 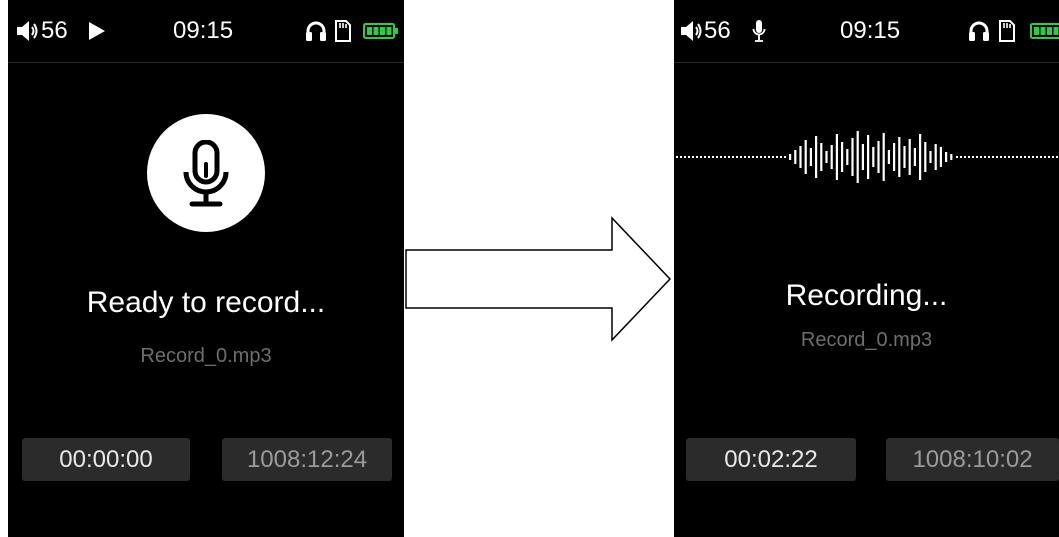 I want to click on play-icon, so click(x=97, y=31).